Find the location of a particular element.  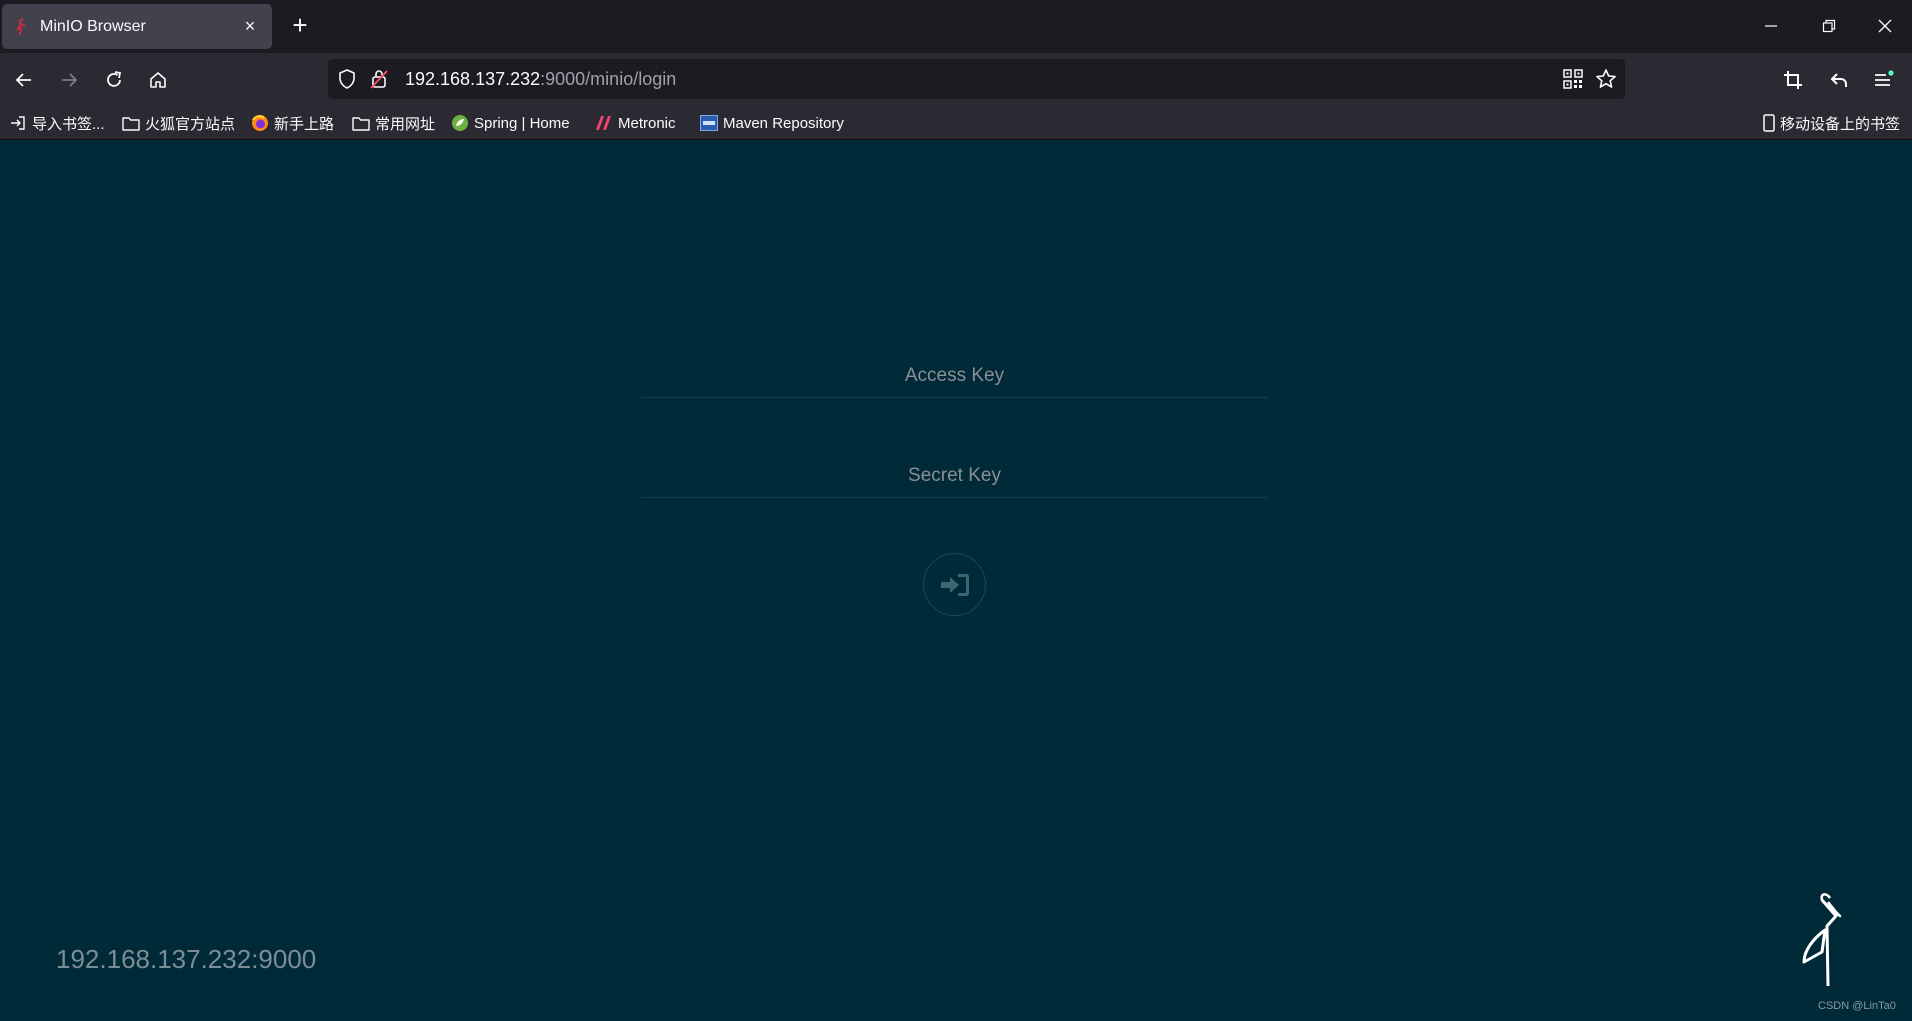

bookmark-label: 常用网址 is located at coordinates (405, 124).